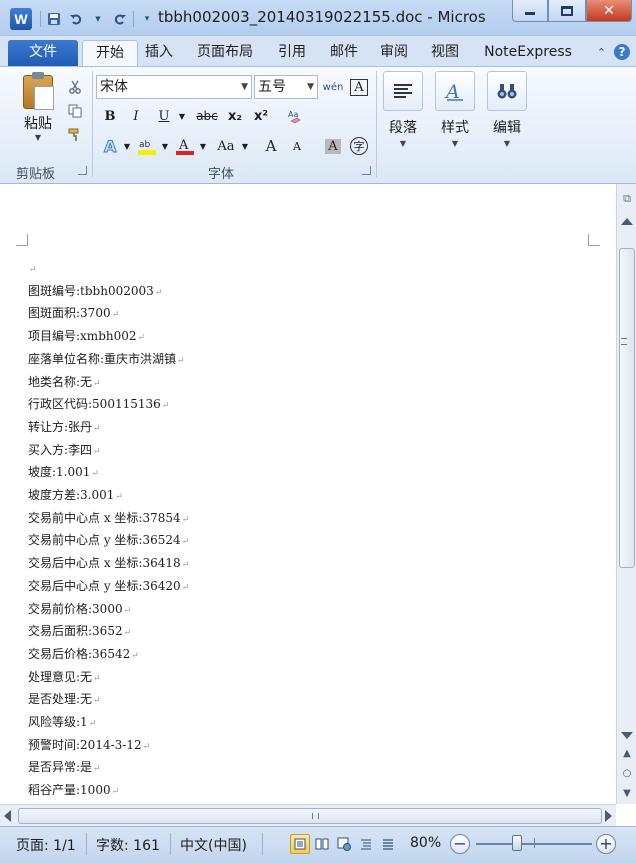  What do you see at coordinates (279, 700) in the screenshot?
I see `document-line: 是否处理:无↵` at bounding box center [279, 700].